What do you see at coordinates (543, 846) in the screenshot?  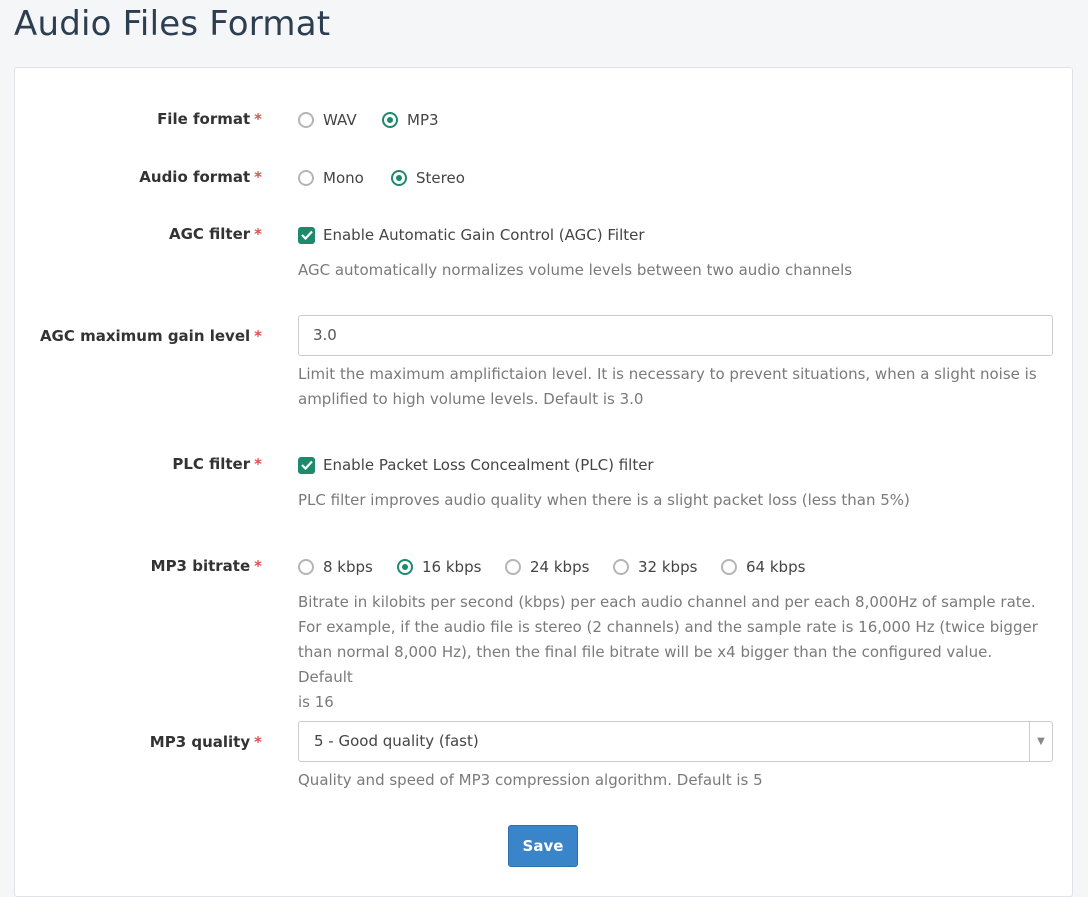 I see `save-button: Save` at bounding box center [543, 846].